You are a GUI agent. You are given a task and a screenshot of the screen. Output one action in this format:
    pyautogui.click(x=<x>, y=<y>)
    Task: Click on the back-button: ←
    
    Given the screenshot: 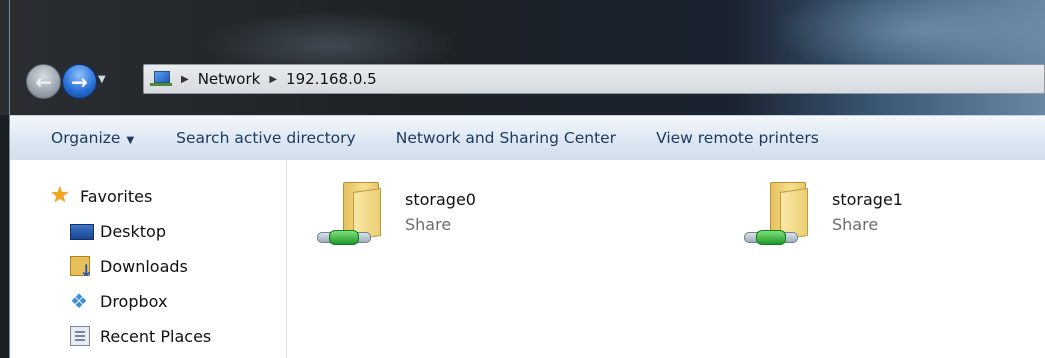 What is the action you would take?
    pyautogui.click(x=43, y=81)
    